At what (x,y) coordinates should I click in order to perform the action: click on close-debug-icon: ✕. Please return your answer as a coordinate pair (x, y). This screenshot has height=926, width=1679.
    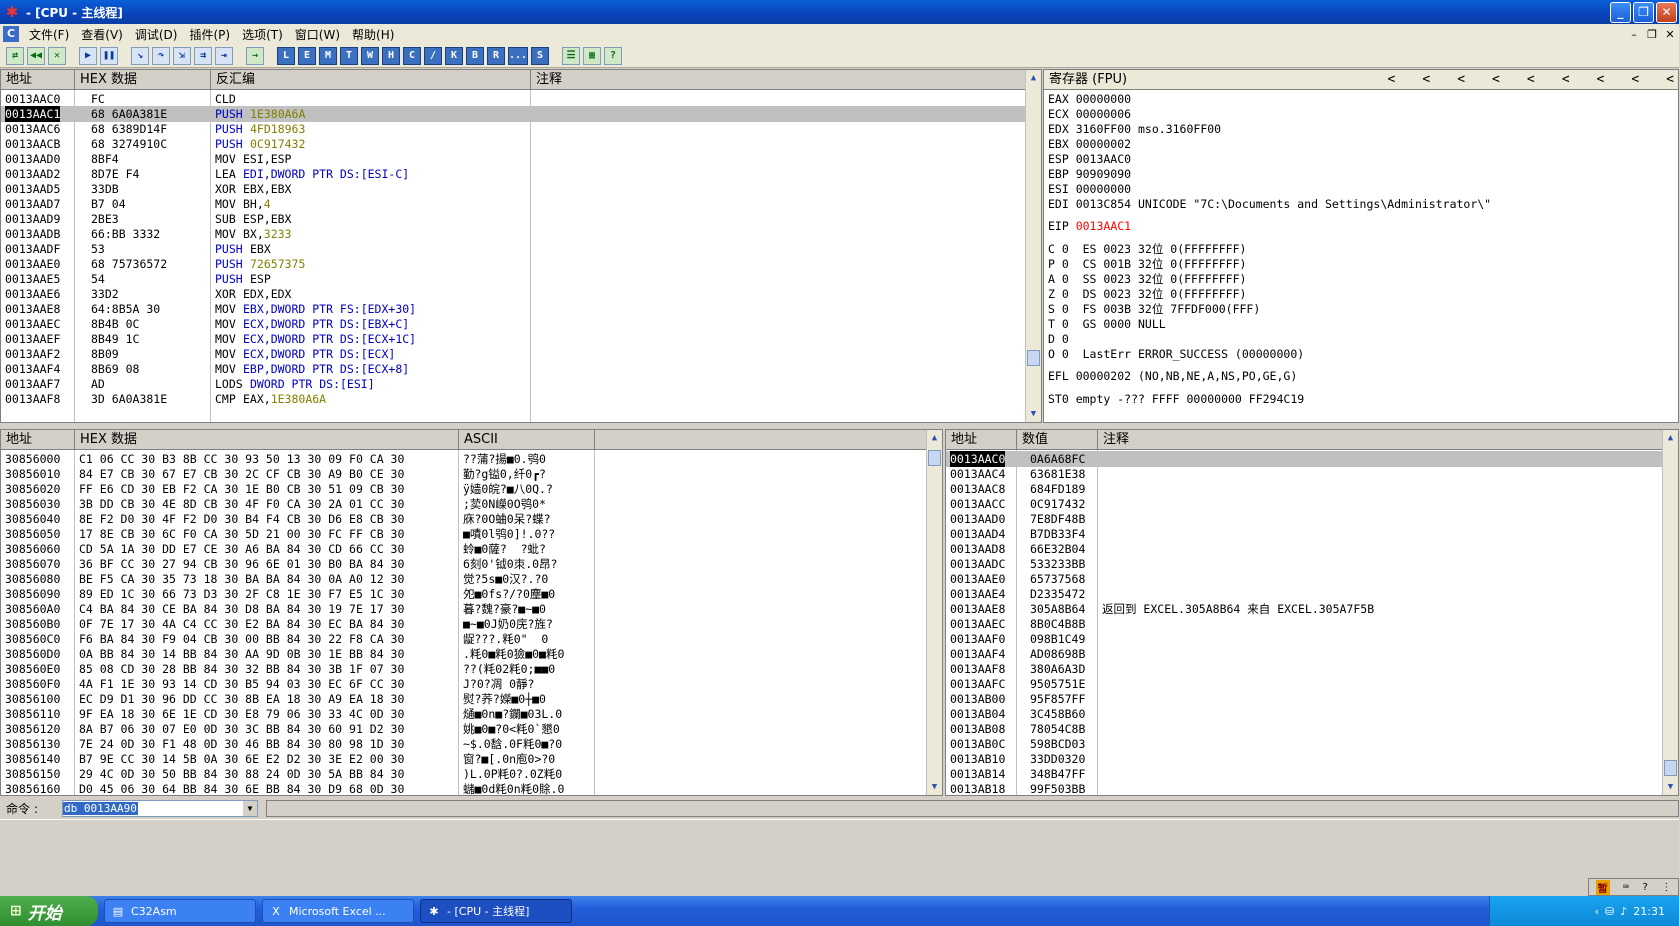
    Looking at the image, I should click on (57, 55).